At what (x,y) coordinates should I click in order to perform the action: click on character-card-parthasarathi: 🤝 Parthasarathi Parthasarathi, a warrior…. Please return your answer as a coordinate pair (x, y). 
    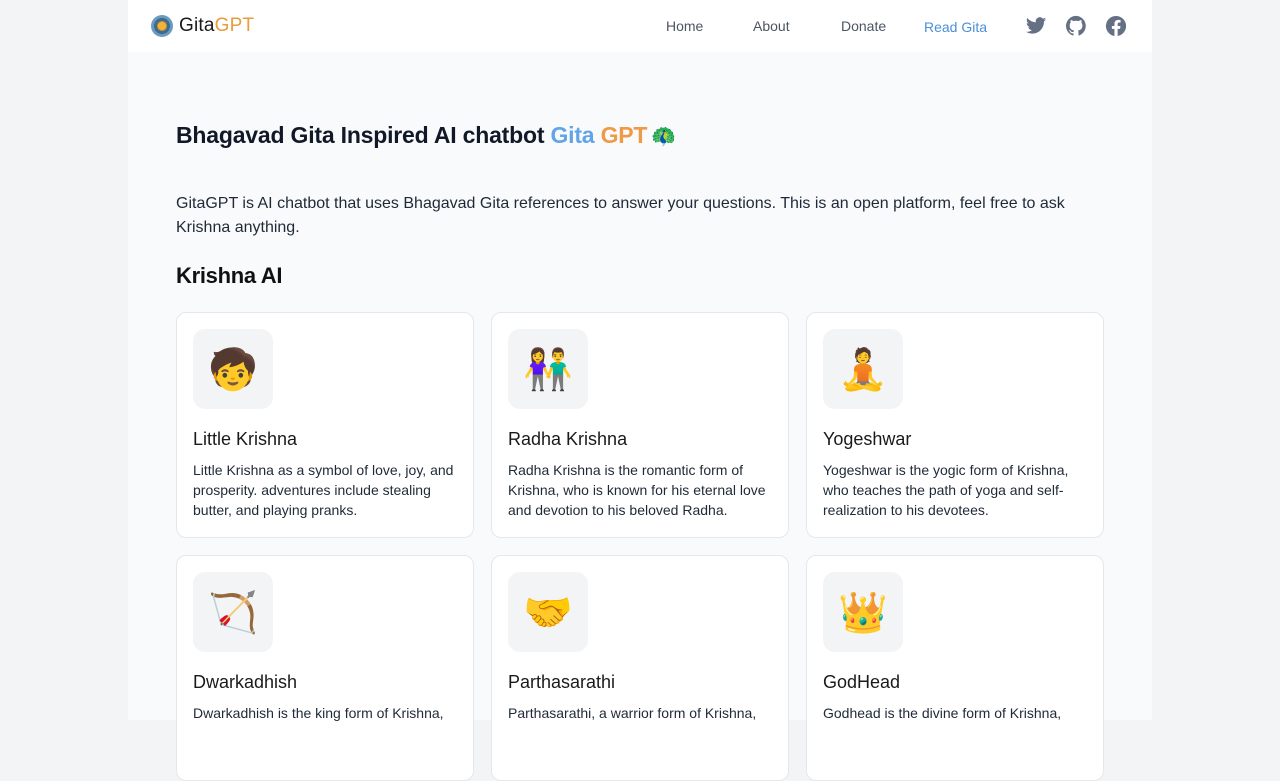
    Looking at the image, I should click on (640, 668).